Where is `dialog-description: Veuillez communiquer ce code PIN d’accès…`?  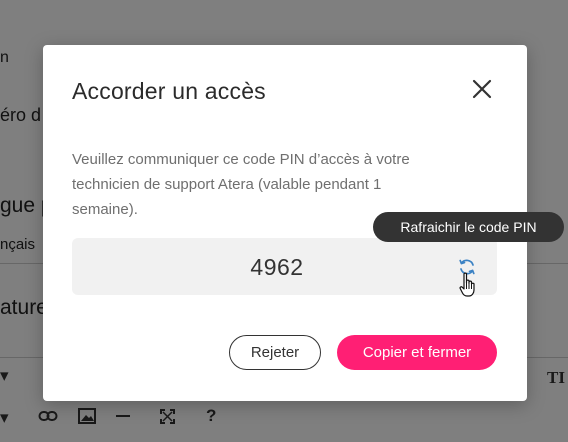 dialog-description: Veuillez communiquer ce code PIN d’accès… is located at coordinates (241, 184).